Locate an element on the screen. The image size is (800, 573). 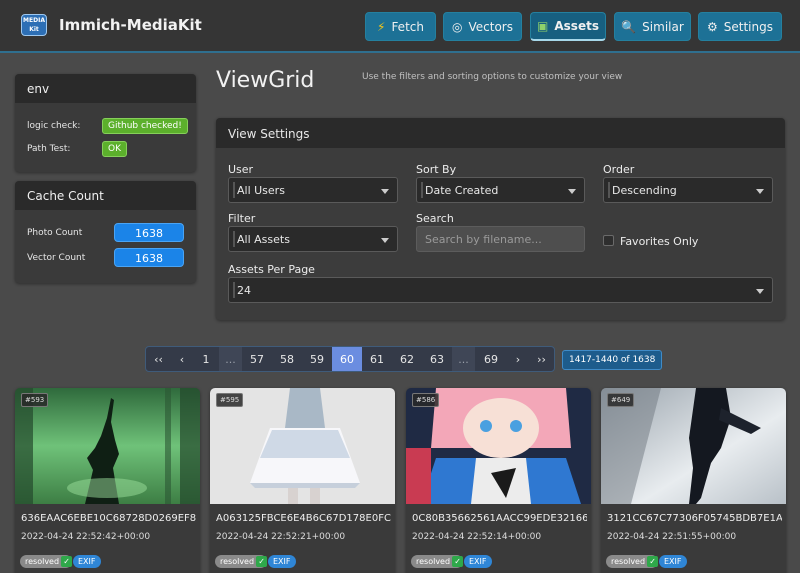
page-first-button: ‹‹ is located at coordinates (158, 359).